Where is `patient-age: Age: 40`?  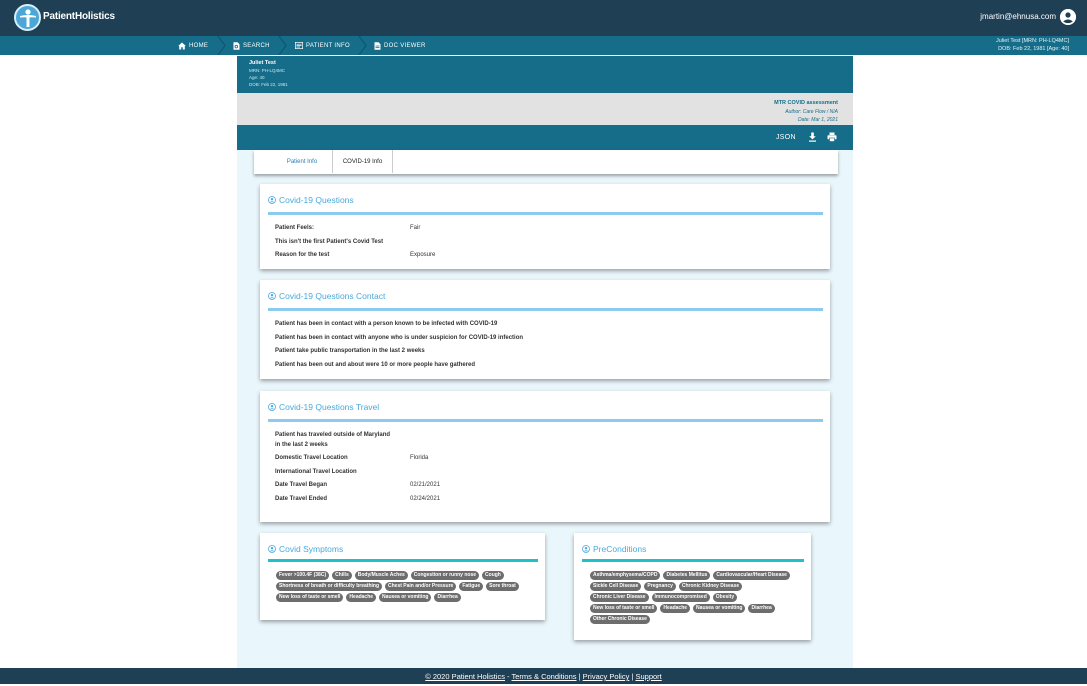 patient-age: Age: 40 is located at coordinates (257, 77).